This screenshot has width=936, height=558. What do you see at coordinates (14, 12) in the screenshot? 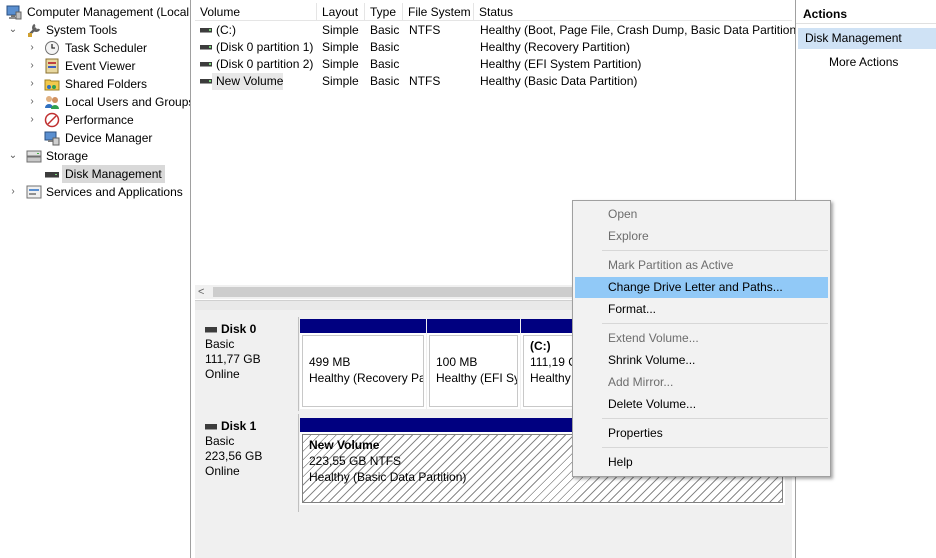
I see `computer-management-icon` at bounding box center [14, 12].